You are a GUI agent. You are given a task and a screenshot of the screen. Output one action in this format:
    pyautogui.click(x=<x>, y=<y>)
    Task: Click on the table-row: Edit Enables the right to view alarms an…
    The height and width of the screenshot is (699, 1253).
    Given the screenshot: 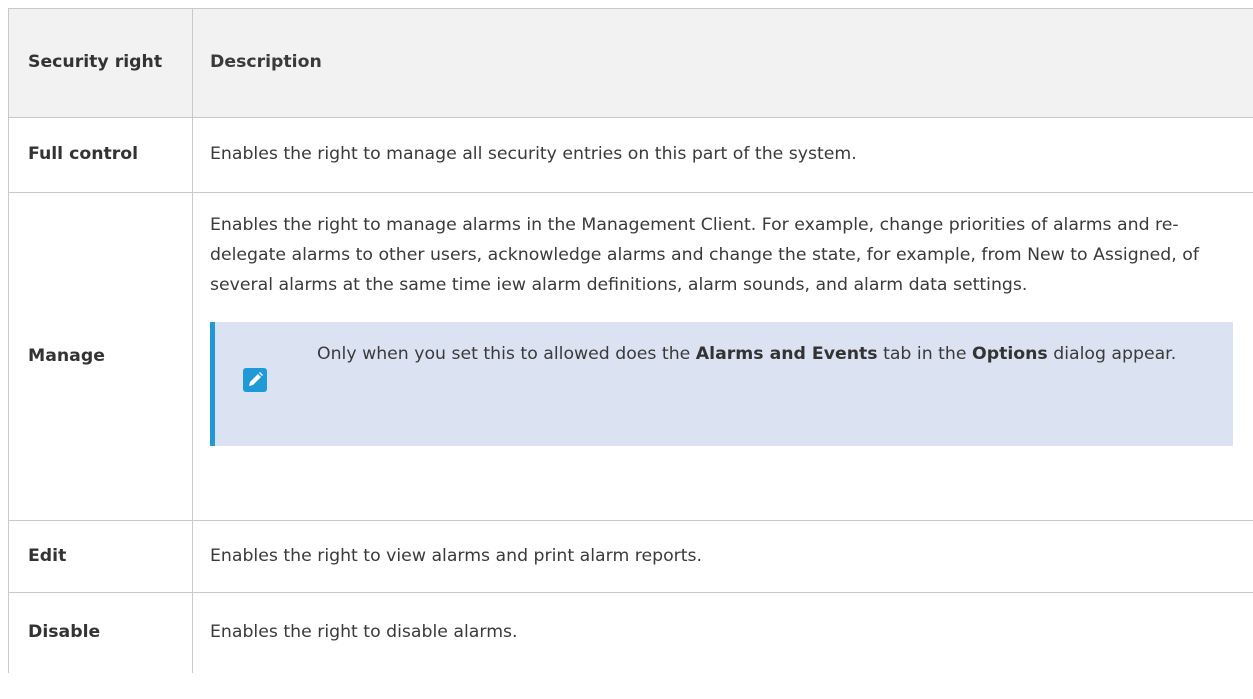 What is the action you would take?
    pyautogui.click(x=631, y=557)
    